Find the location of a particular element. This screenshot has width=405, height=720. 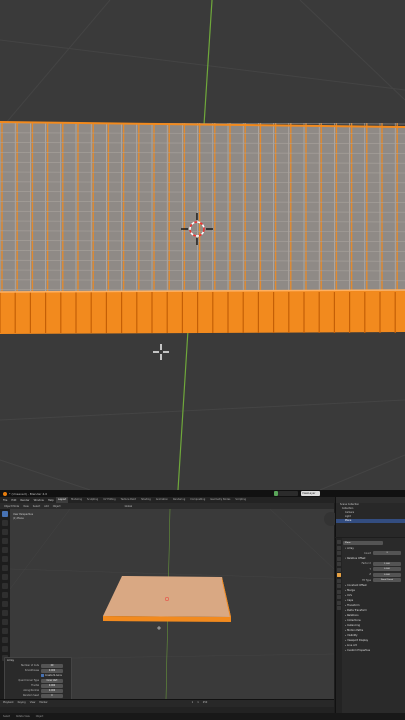

add-cube-tool-icon is located at coordinates (5, 586).